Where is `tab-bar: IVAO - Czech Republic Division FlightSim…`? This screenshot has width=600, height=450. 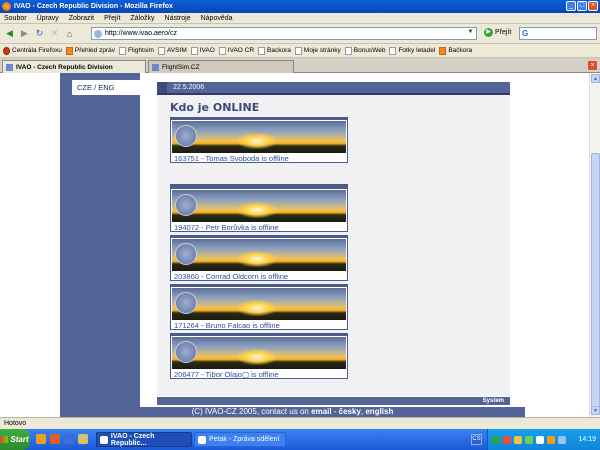 tab-bar: IVAO - Czech Republic Division FlightSim… is located at coordinates (300, 65).